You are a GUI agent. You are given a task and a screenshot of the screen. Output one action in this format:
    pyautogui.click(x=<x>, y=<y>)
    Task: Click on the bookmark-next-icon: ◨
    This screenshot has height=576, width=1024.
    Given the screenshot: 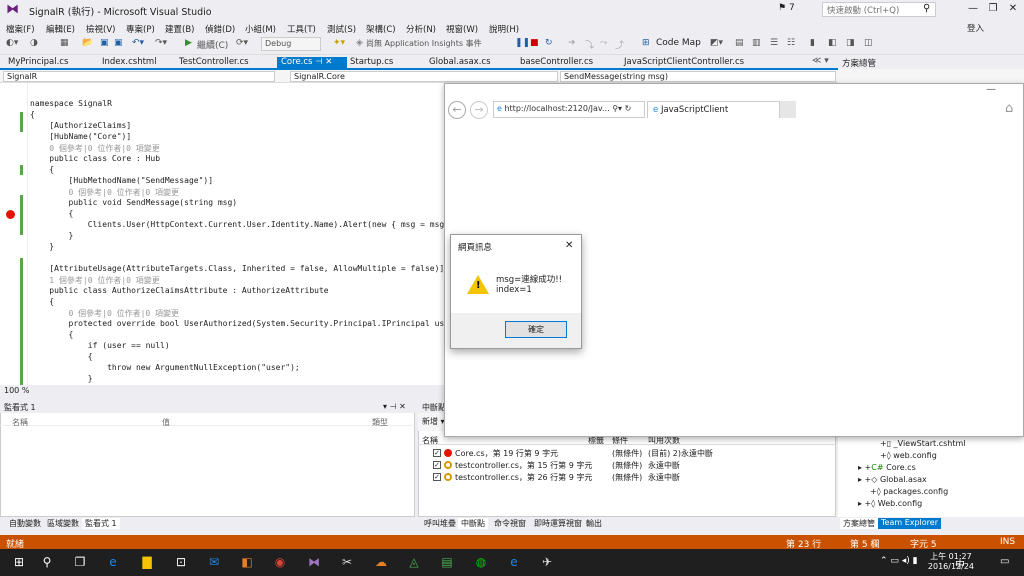 What is the action you would take?
    pyautogui.click(x=850, y=43)
    